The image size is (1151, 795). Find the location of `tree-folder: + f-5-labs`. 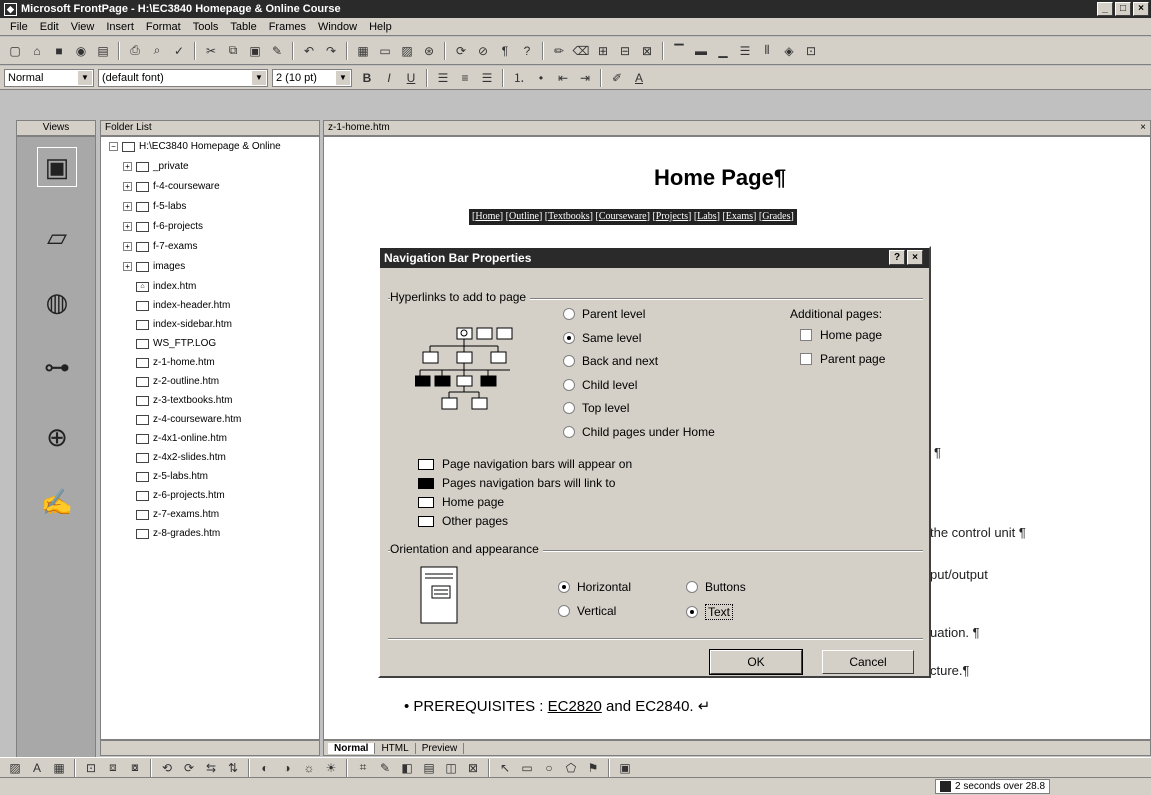

tree-folder: + f-5-labs is located at coordinates (154, 206).